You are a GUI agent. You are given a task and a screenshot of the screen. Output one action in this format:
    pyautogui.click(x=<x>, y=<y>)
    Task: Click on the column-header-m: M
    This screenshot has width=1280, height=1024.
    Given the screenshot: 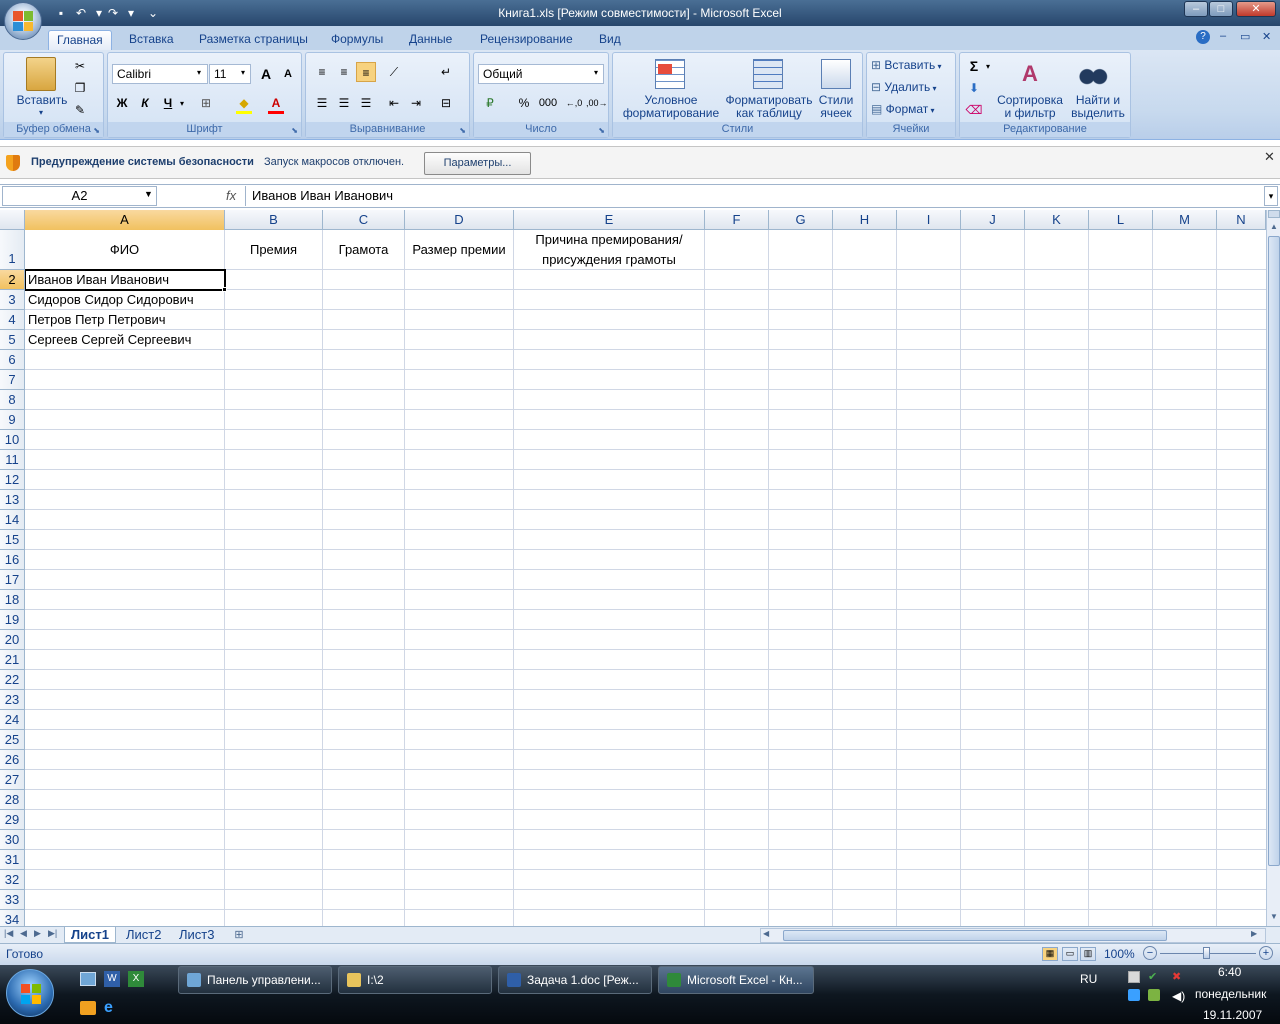 What is the action you would take?
    pyautogui.click(x=1185, y=220)
    